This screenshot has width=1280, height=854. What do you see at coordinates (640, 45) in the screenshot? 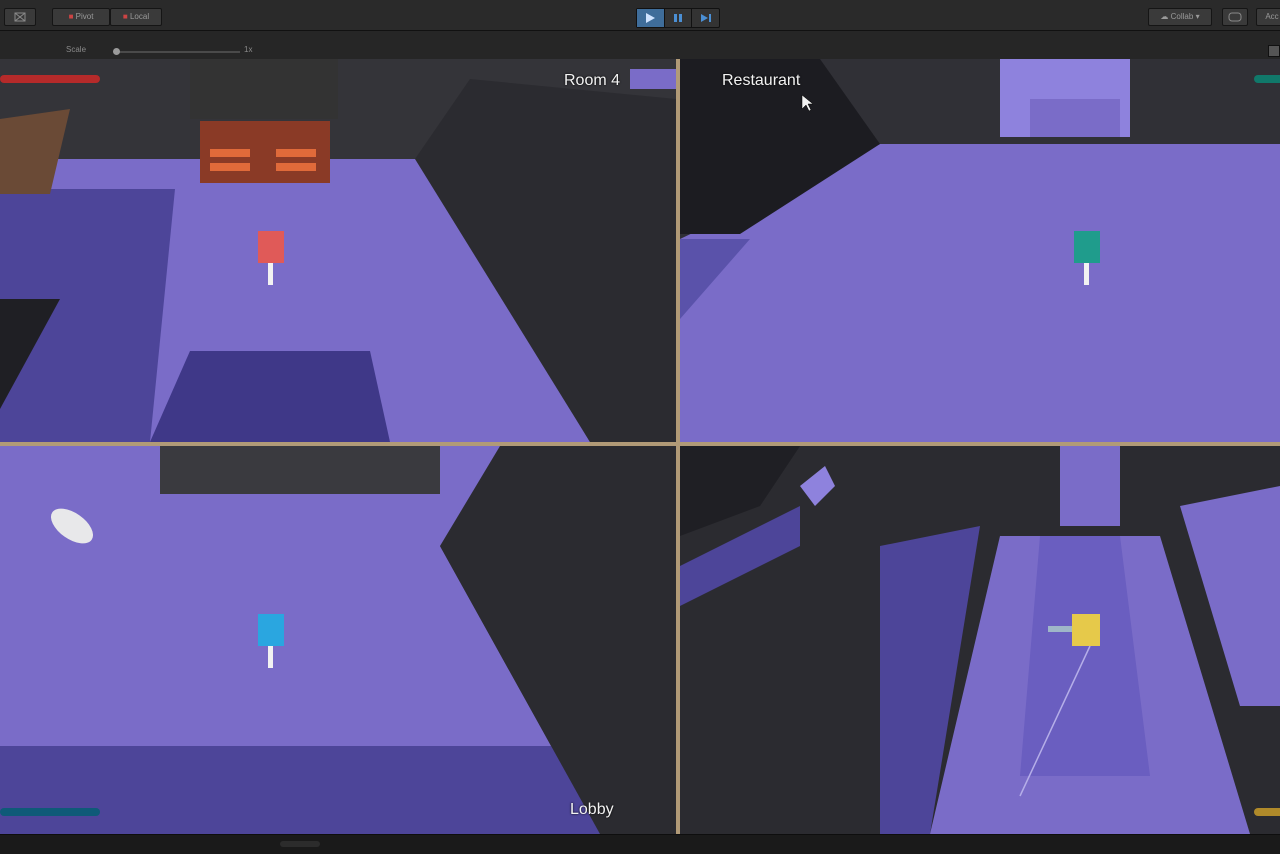
I see `game-view-bar: Scale 1x` at bounding box center [640, 45].